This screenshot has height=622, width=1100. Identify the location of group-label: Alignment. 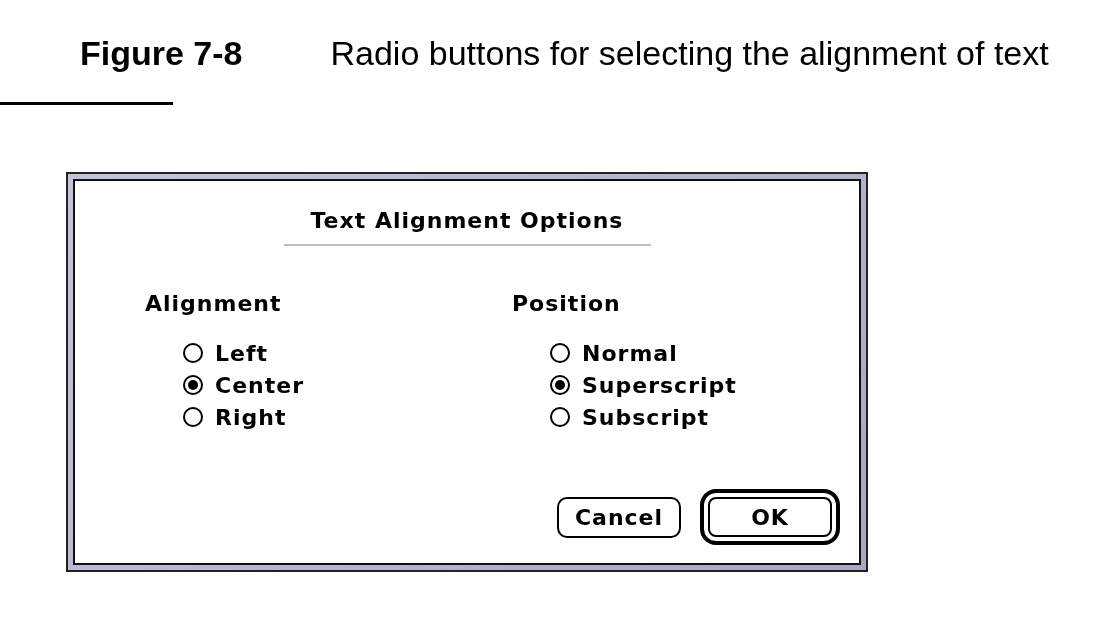
(214, 304).